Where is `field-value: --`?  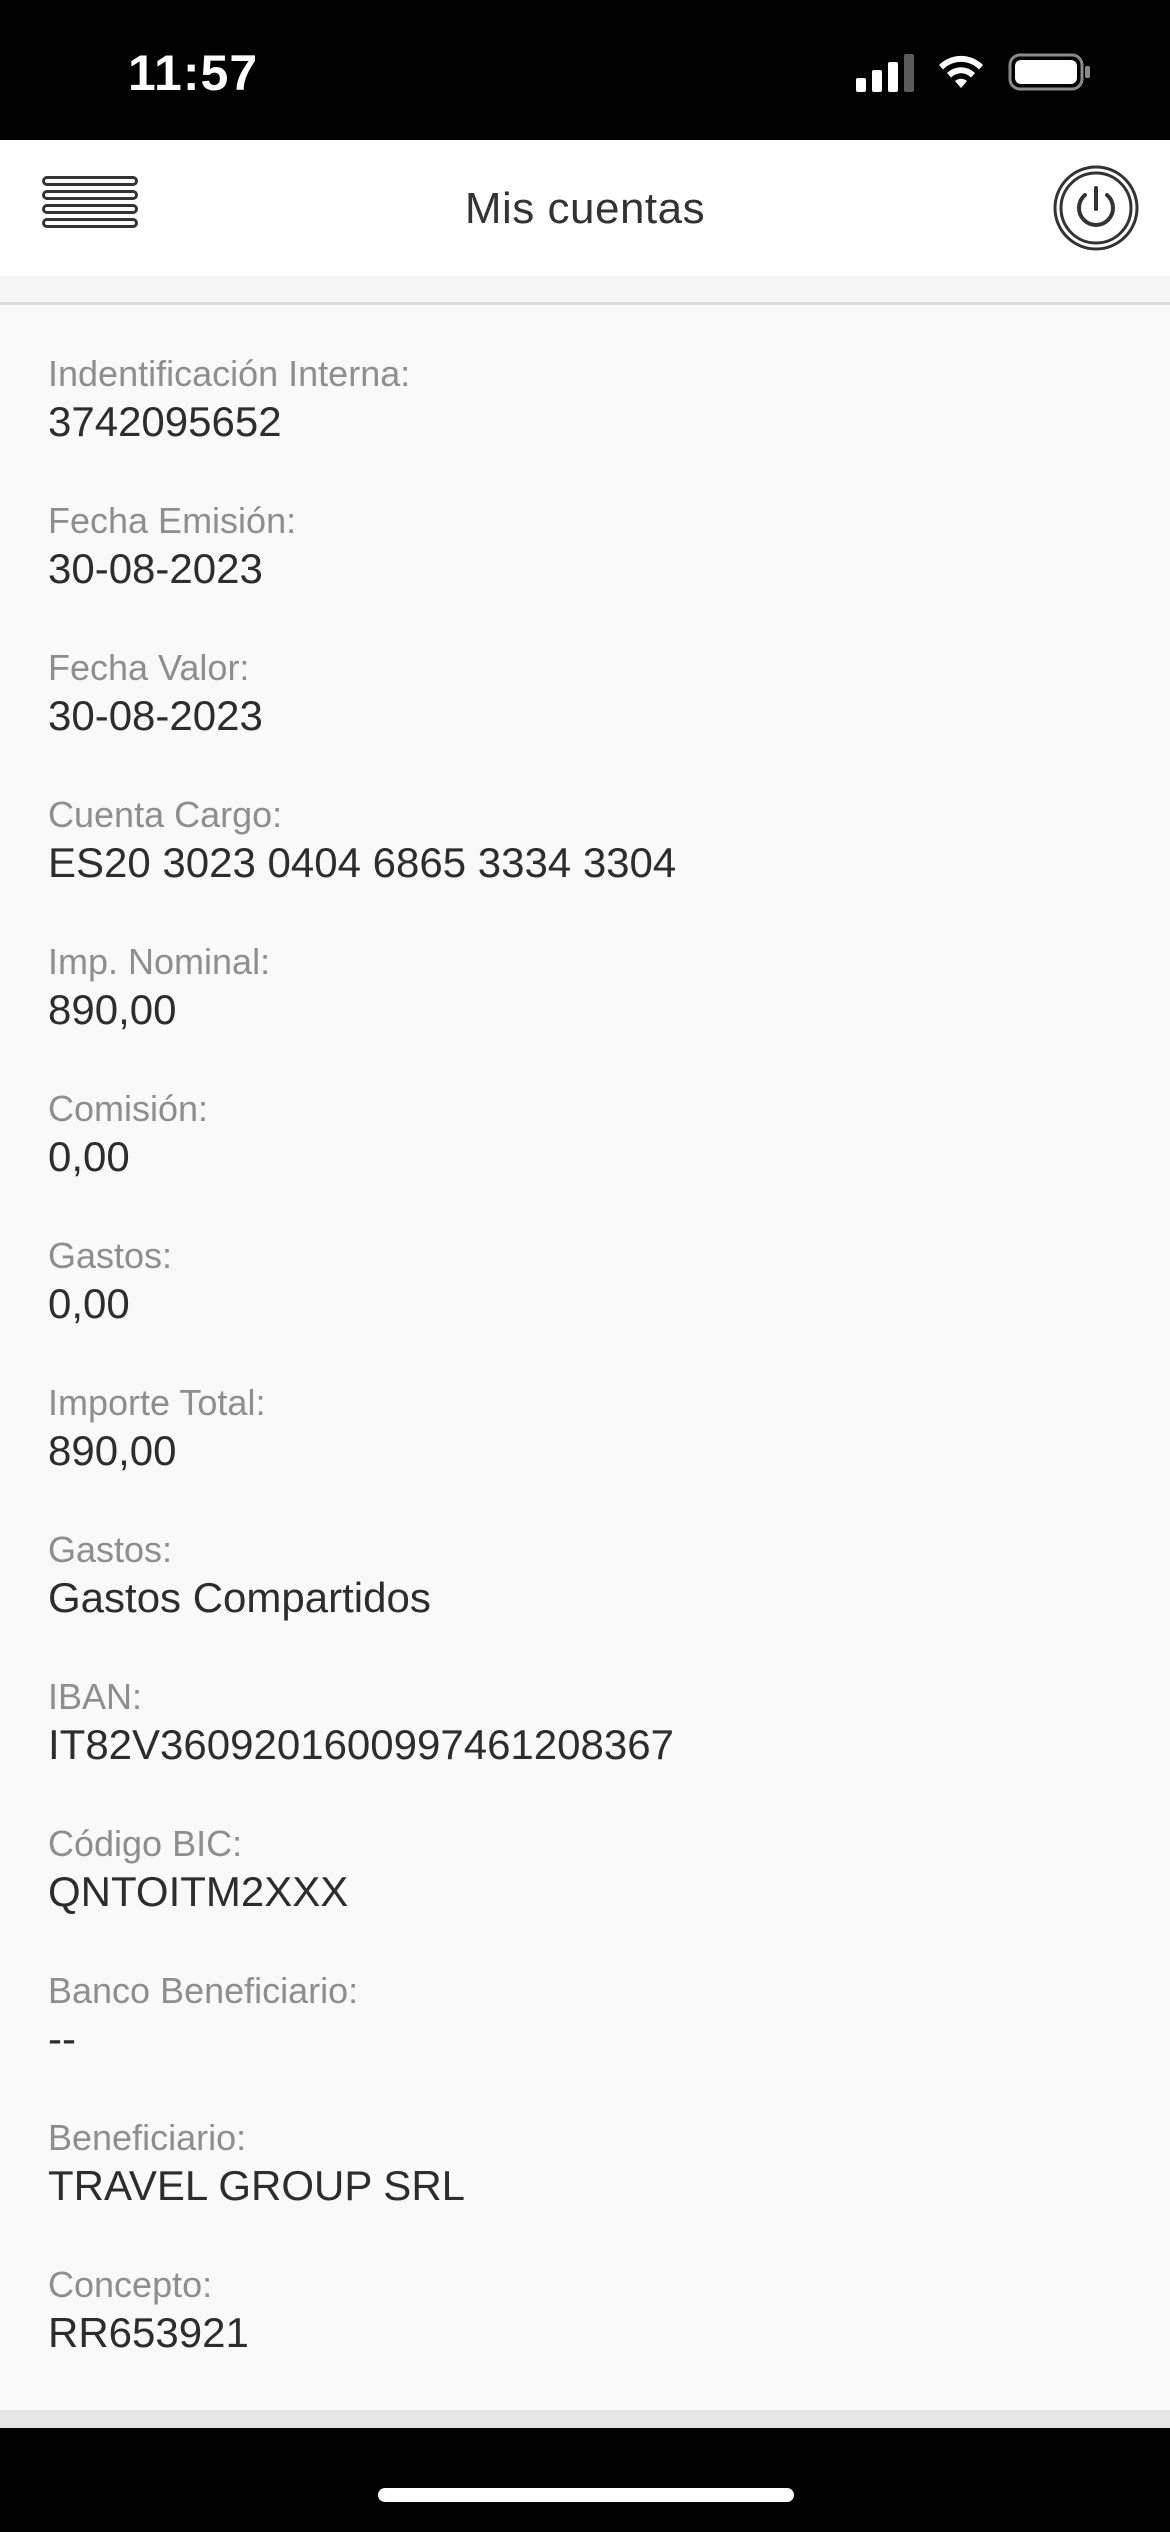
field-value: -- is located at coordinates (62, 2038).